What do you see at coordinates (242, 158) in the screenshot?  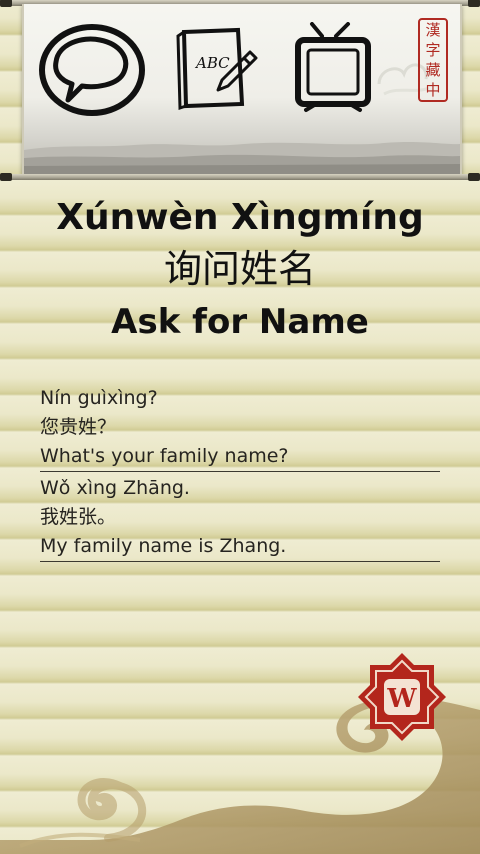 I see `mountain-landscape` at bounding box center [242, 158].